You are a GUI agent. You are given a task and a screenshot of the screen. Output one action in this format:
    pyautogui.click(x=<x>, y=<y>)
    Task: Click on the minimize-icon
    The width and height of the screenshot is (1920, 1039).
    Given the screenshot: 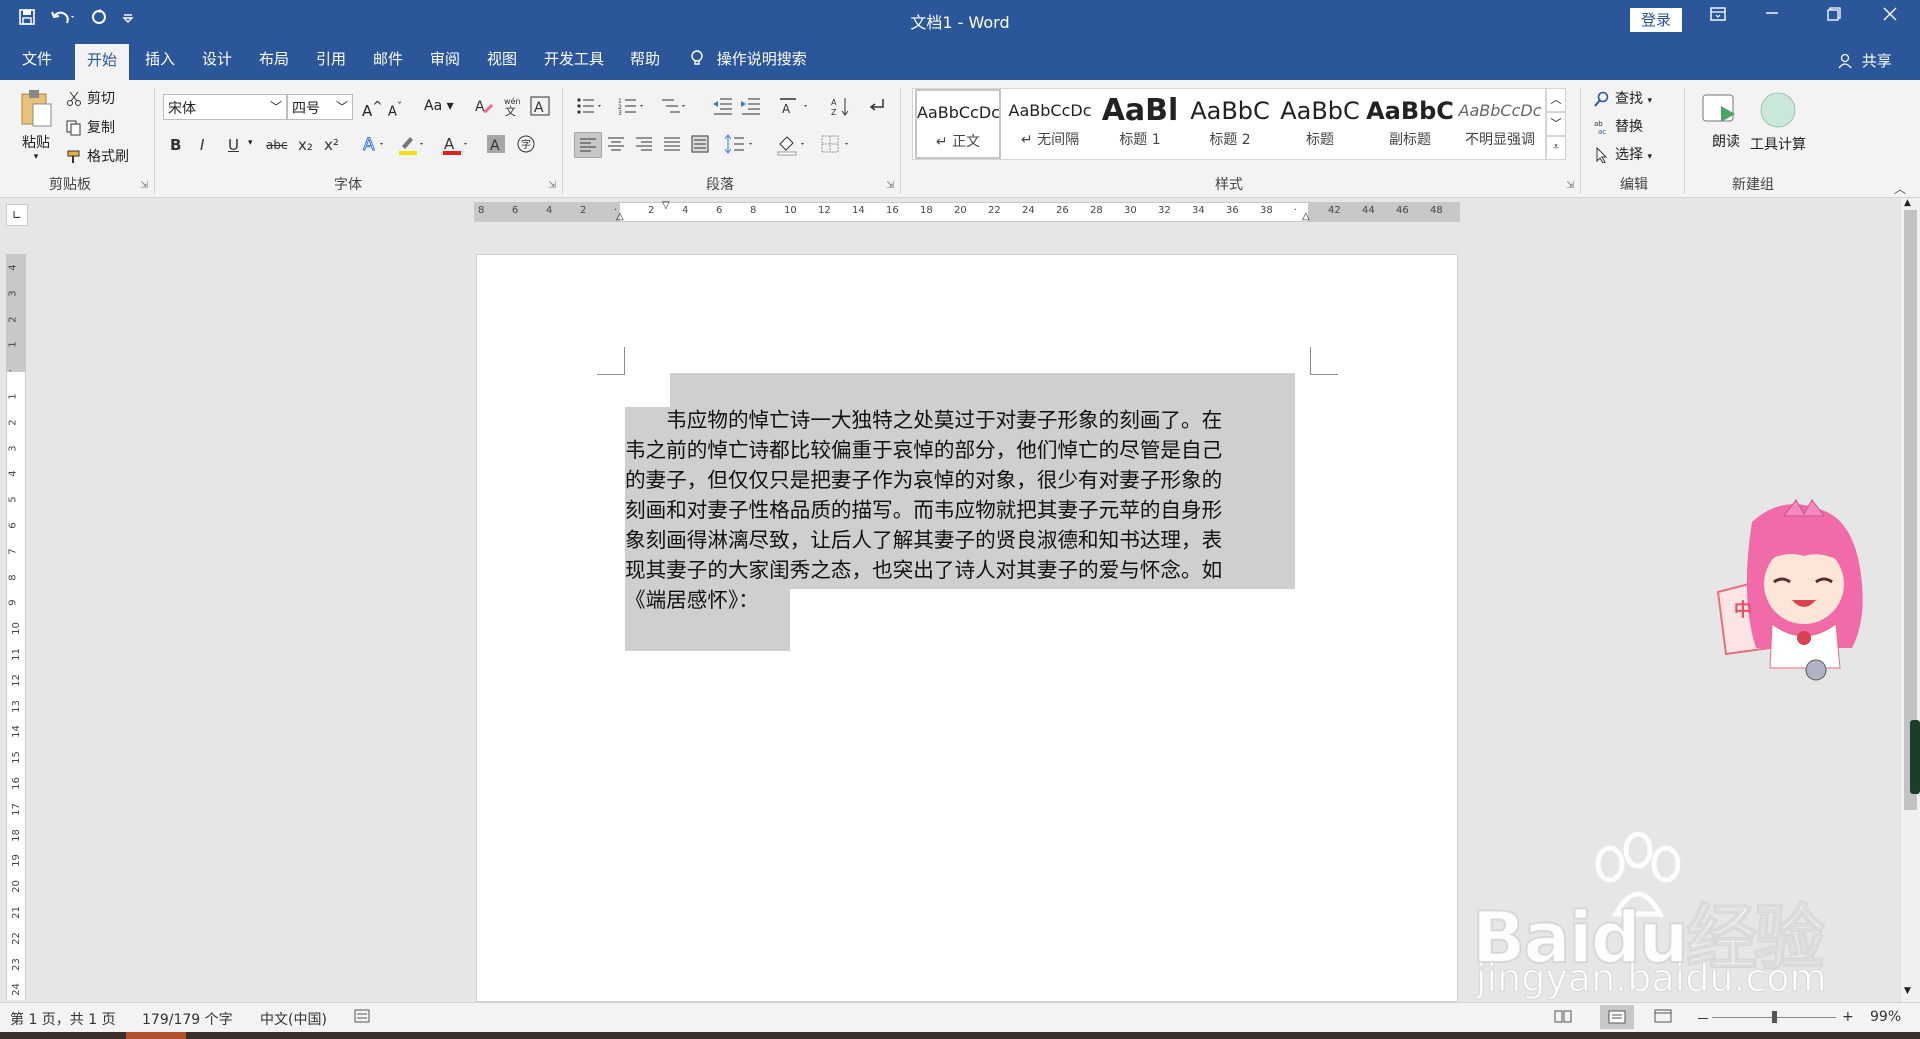 What is the action you would take?
    pyautogui.click(x=1772, y=15)
    